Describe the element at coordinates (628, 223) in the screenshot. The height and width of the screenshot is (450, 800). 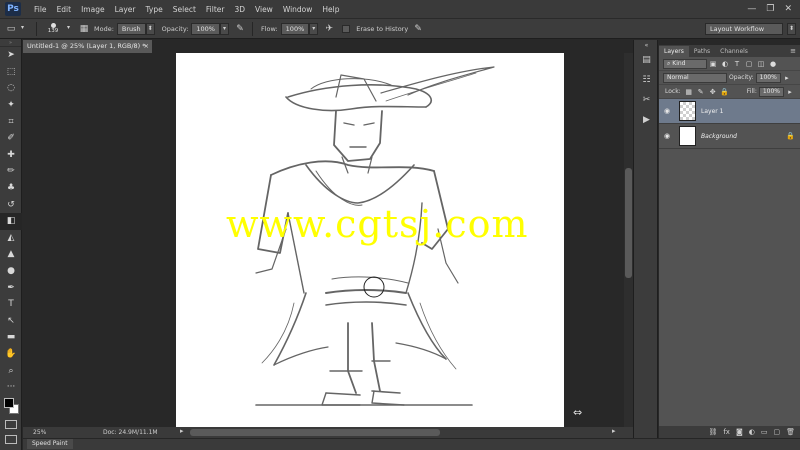
I see `vertical-scroll-thumb` at that location.